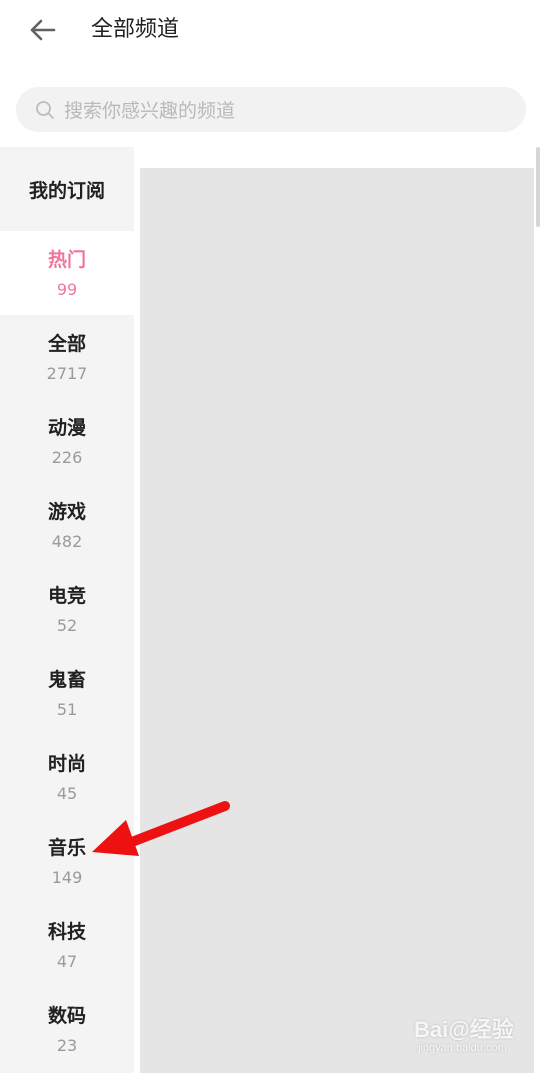  I want to click on sidebar-item-fashion: 时尚 45, so click(67, 777).